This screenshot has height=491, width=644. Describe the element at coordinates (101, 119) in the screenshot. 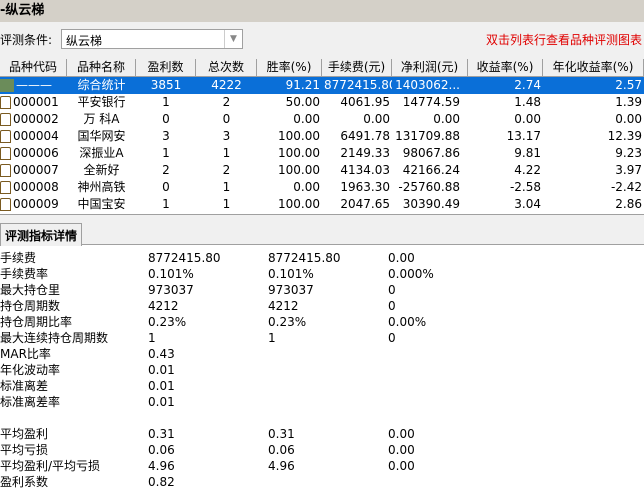

I see `cell: 万 科A` at that location.